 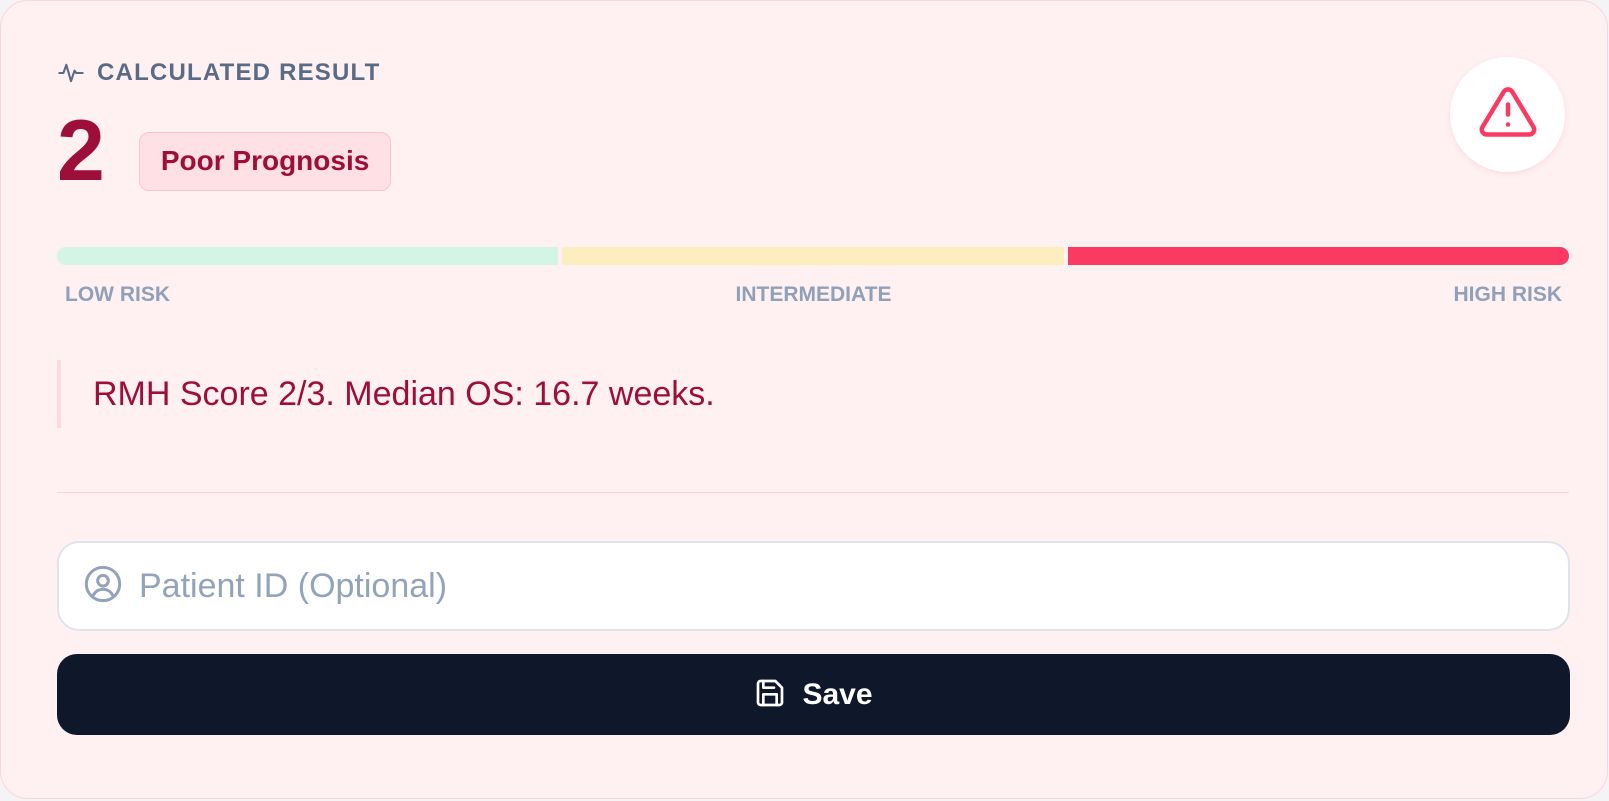 What do you see at coordinates (71, 73) in the screenshot?
I see `activity-pulse-icon` at bounding box center [71, 73].